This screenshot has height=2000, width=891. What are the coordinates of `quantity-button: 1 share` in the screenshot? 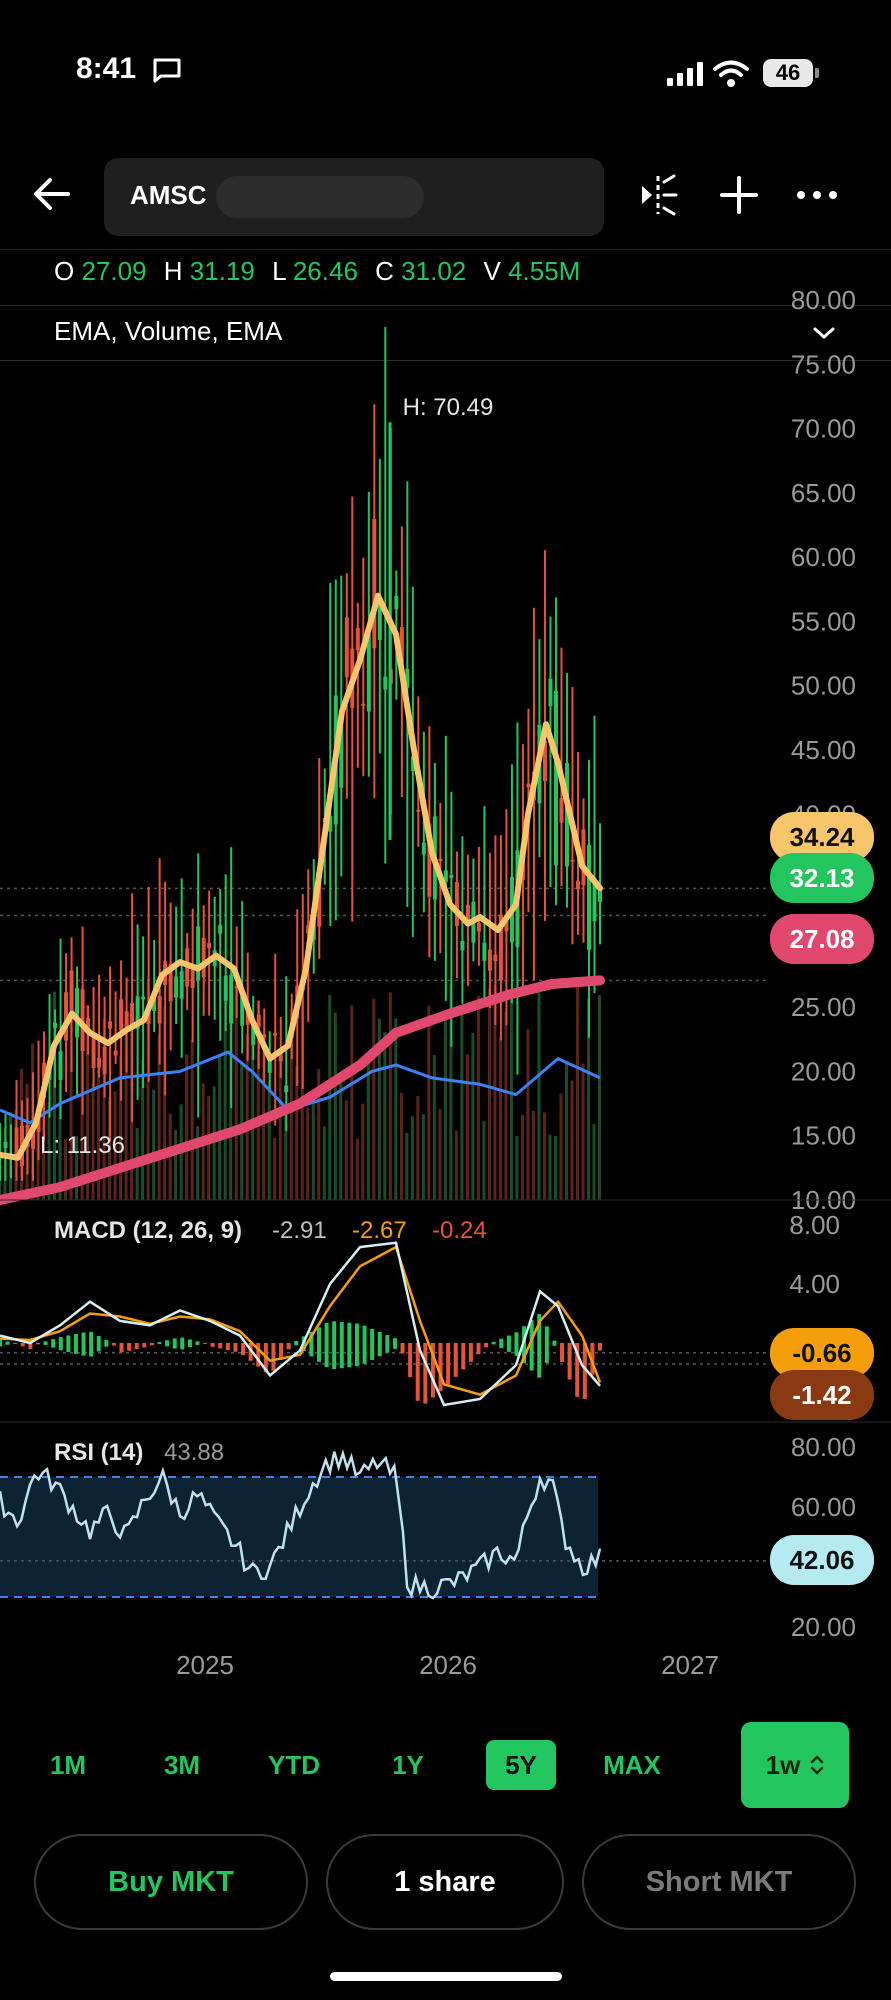 It's located at (445, 1882).